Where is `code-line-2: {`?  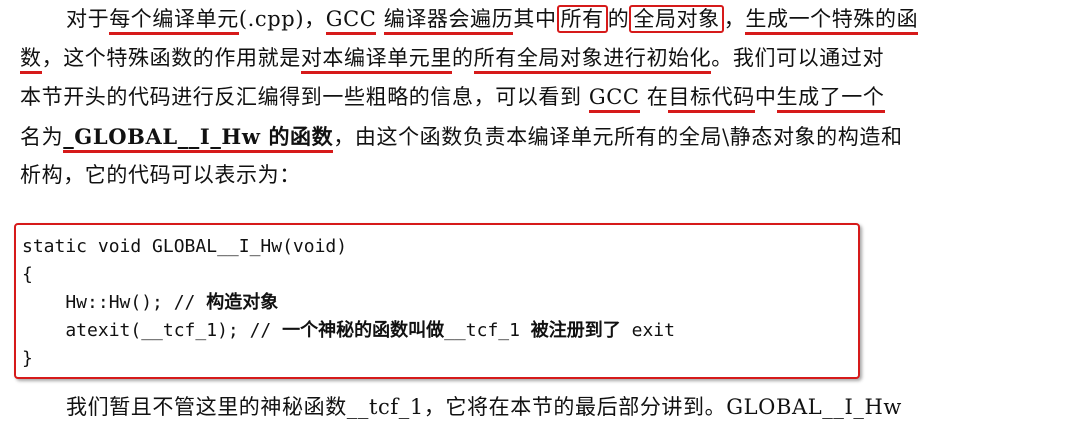 code-line-2: { is located at coordinates (27, 274).